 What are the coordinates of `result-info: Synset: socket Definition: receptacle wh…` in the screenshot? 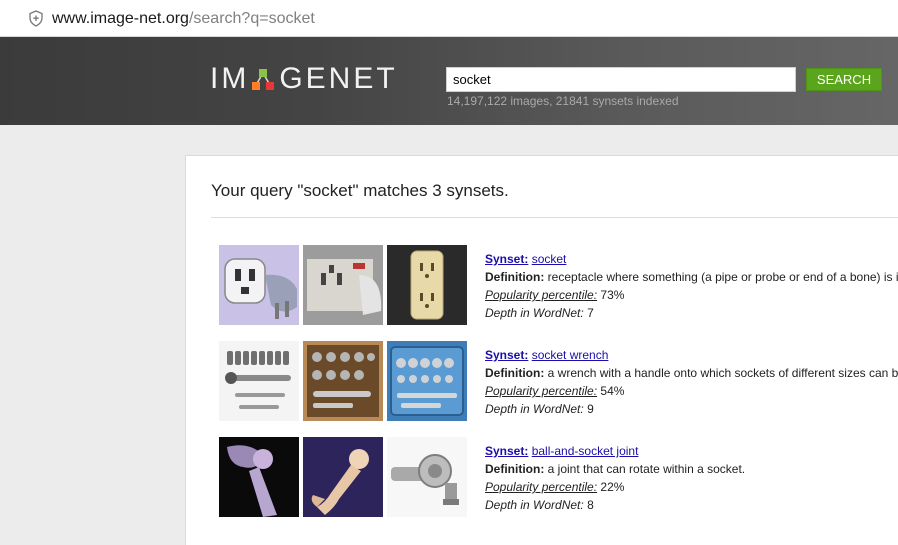 It's located at (691, 286).